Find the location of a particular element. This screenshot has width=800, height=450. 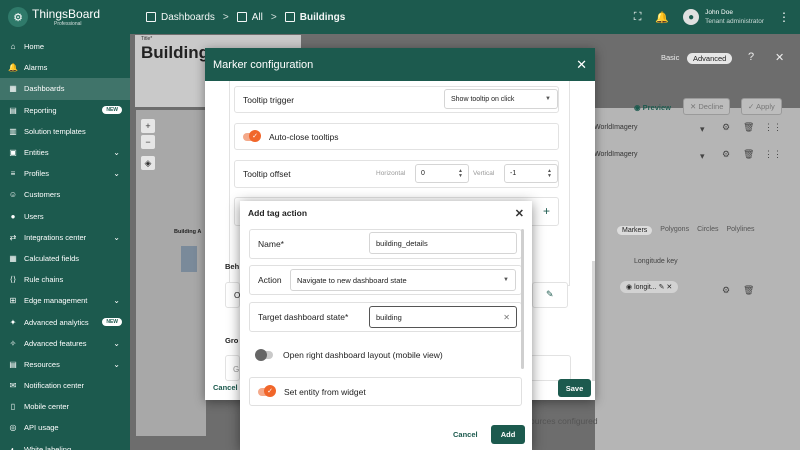

sidebar-item-reporting: ▤ Reporting NEW is located at coordinates (65, 110).